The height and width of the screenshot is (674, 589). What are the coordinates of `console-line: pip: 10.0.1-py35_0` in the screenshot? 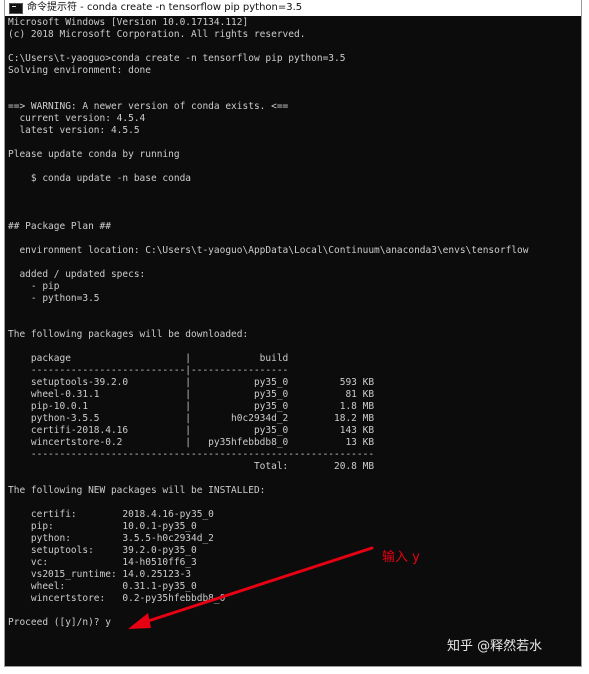 It's located at (102, 526).